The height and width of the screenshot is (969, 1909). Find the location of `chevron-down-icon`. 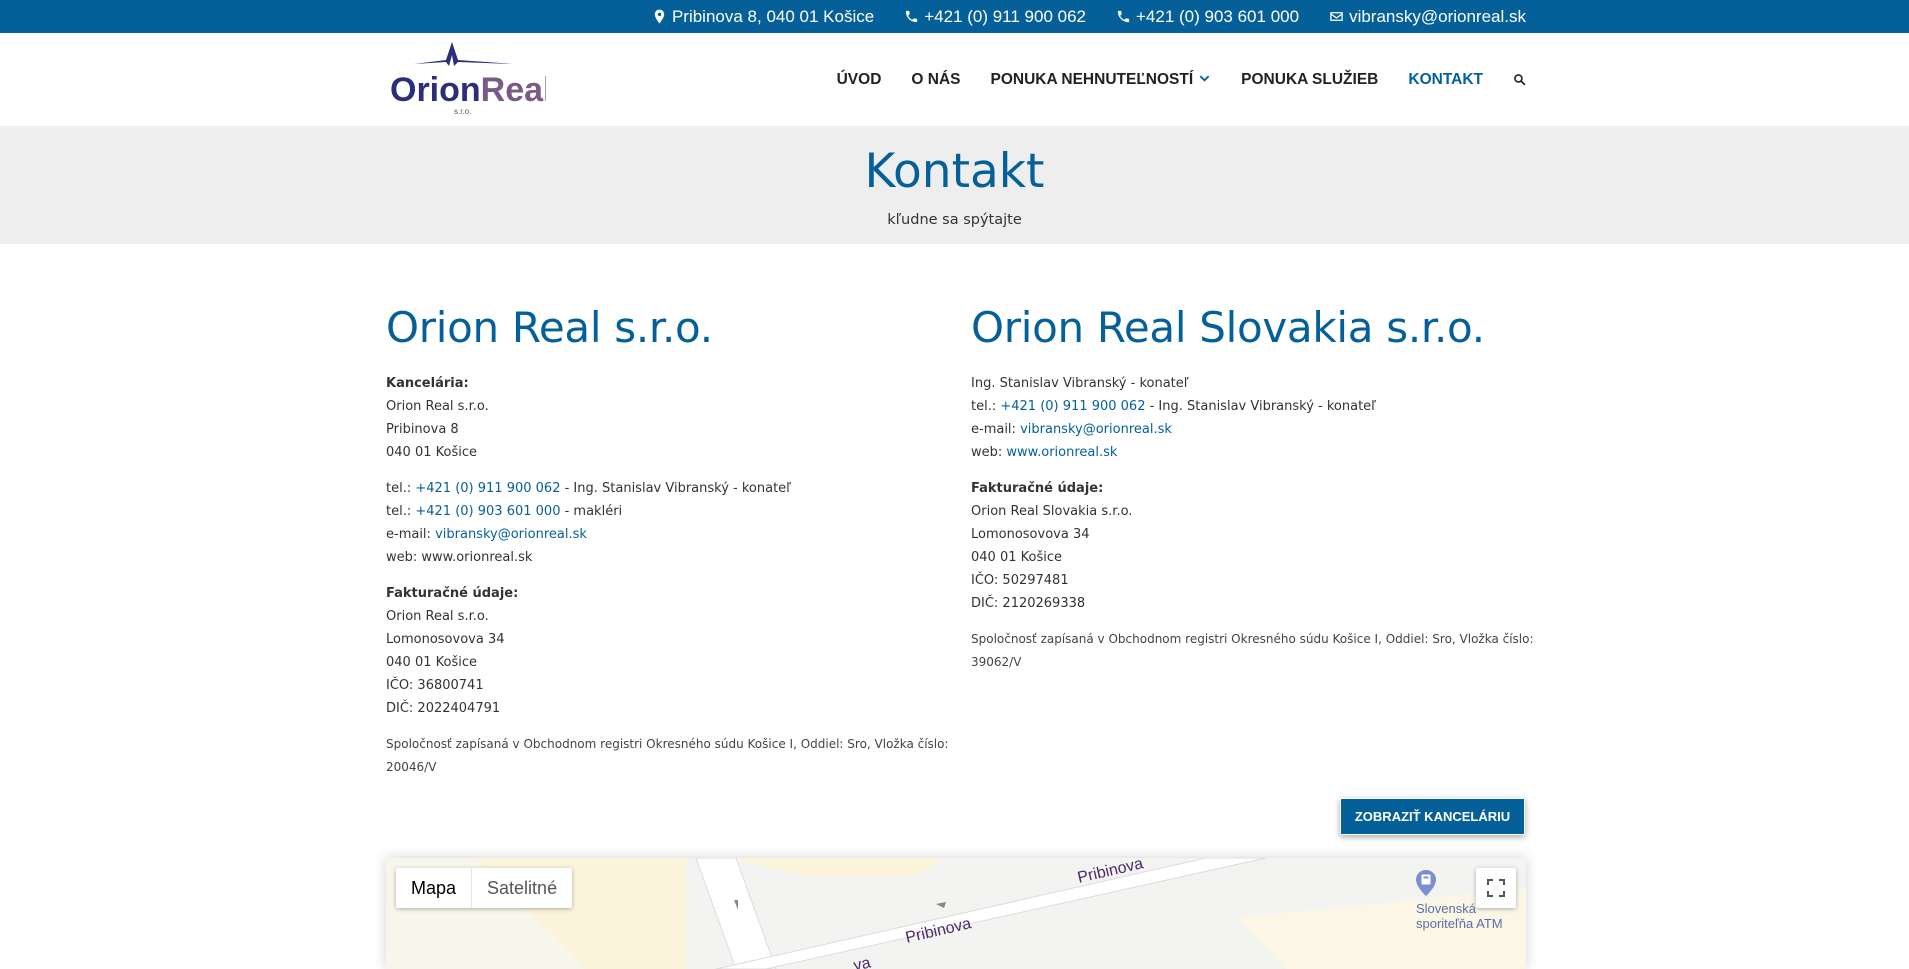

chevron-down-icon is located at coordinates (1204, 78).